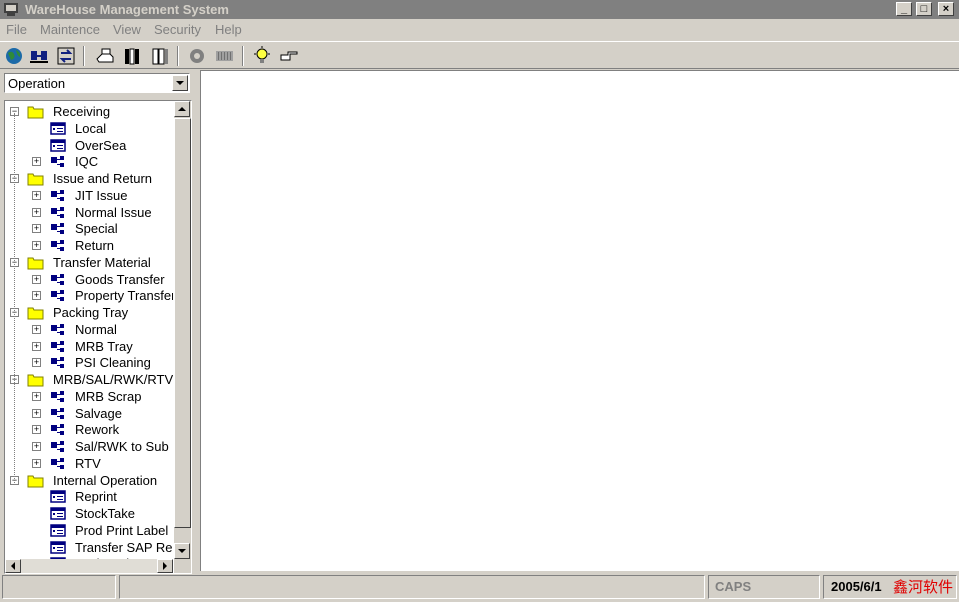  Describe the element at coordinates (105, 56) in the screenshot. I see `hand-receive-icon` at that location.